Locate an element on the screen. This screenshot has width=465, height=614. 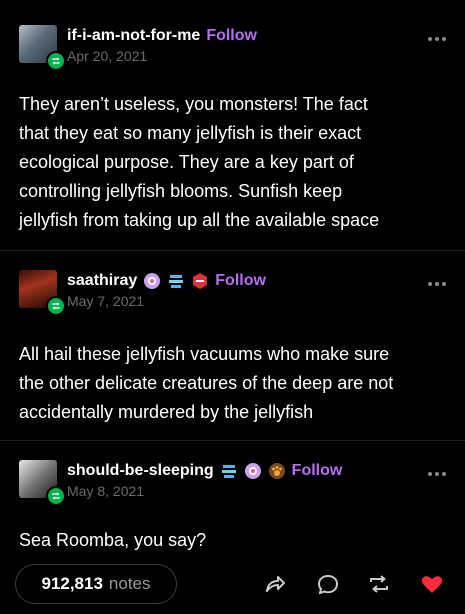
text-line: Sea Roomba, you say? is located at coordinates (113, 540).